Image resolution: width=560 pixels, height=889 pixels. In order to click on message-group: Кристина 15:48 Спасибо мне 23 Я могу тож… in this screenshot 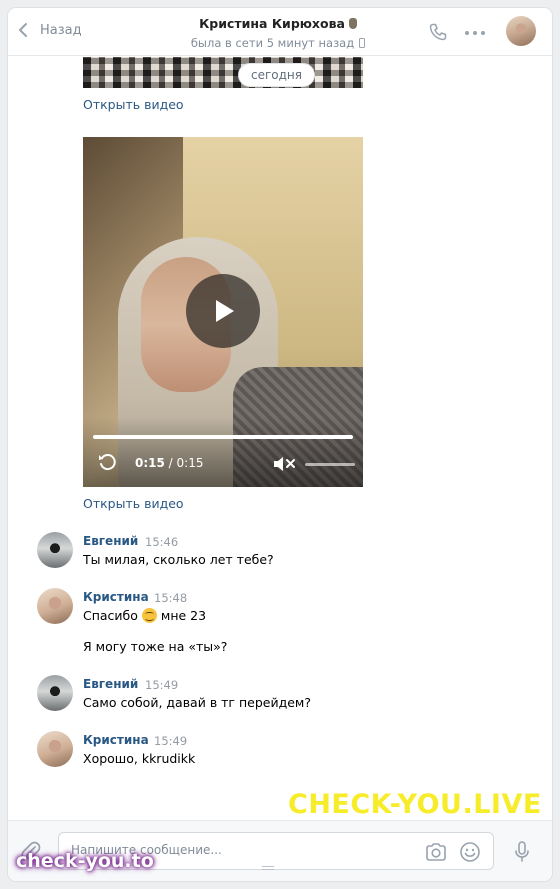, I will do `click(277, 628)`.